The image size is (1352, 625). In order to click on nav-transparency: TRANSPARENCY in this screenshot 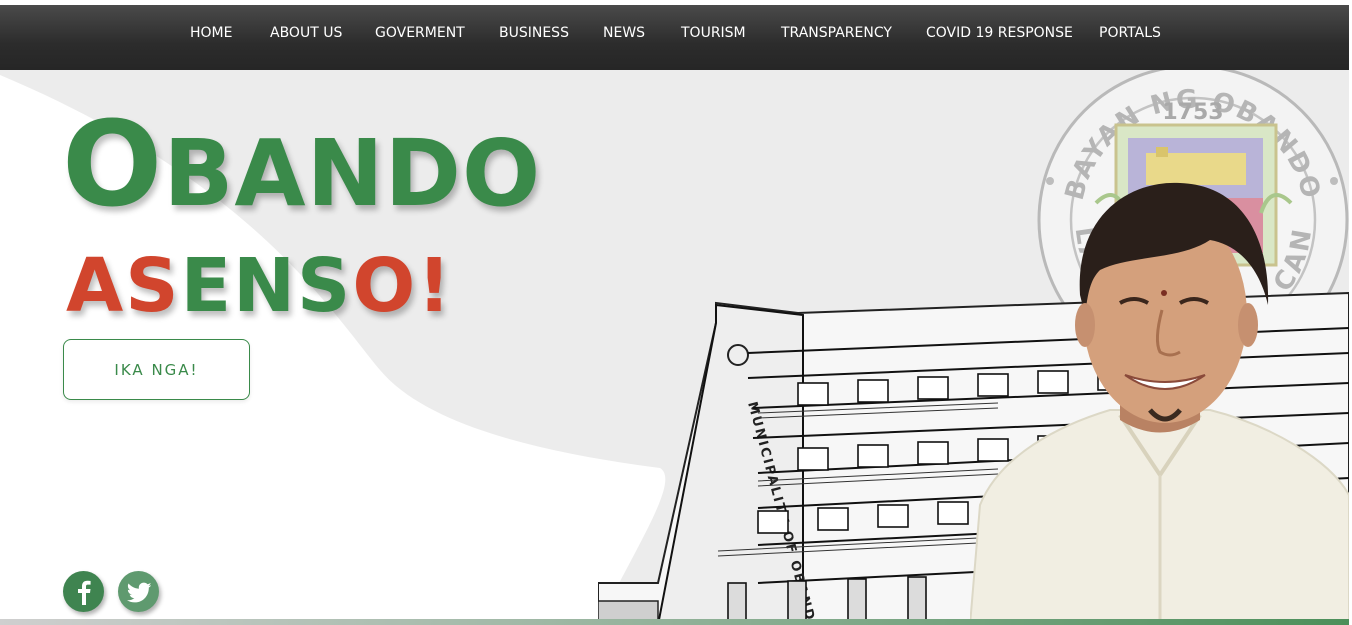, I will do `click(836, 33)`.